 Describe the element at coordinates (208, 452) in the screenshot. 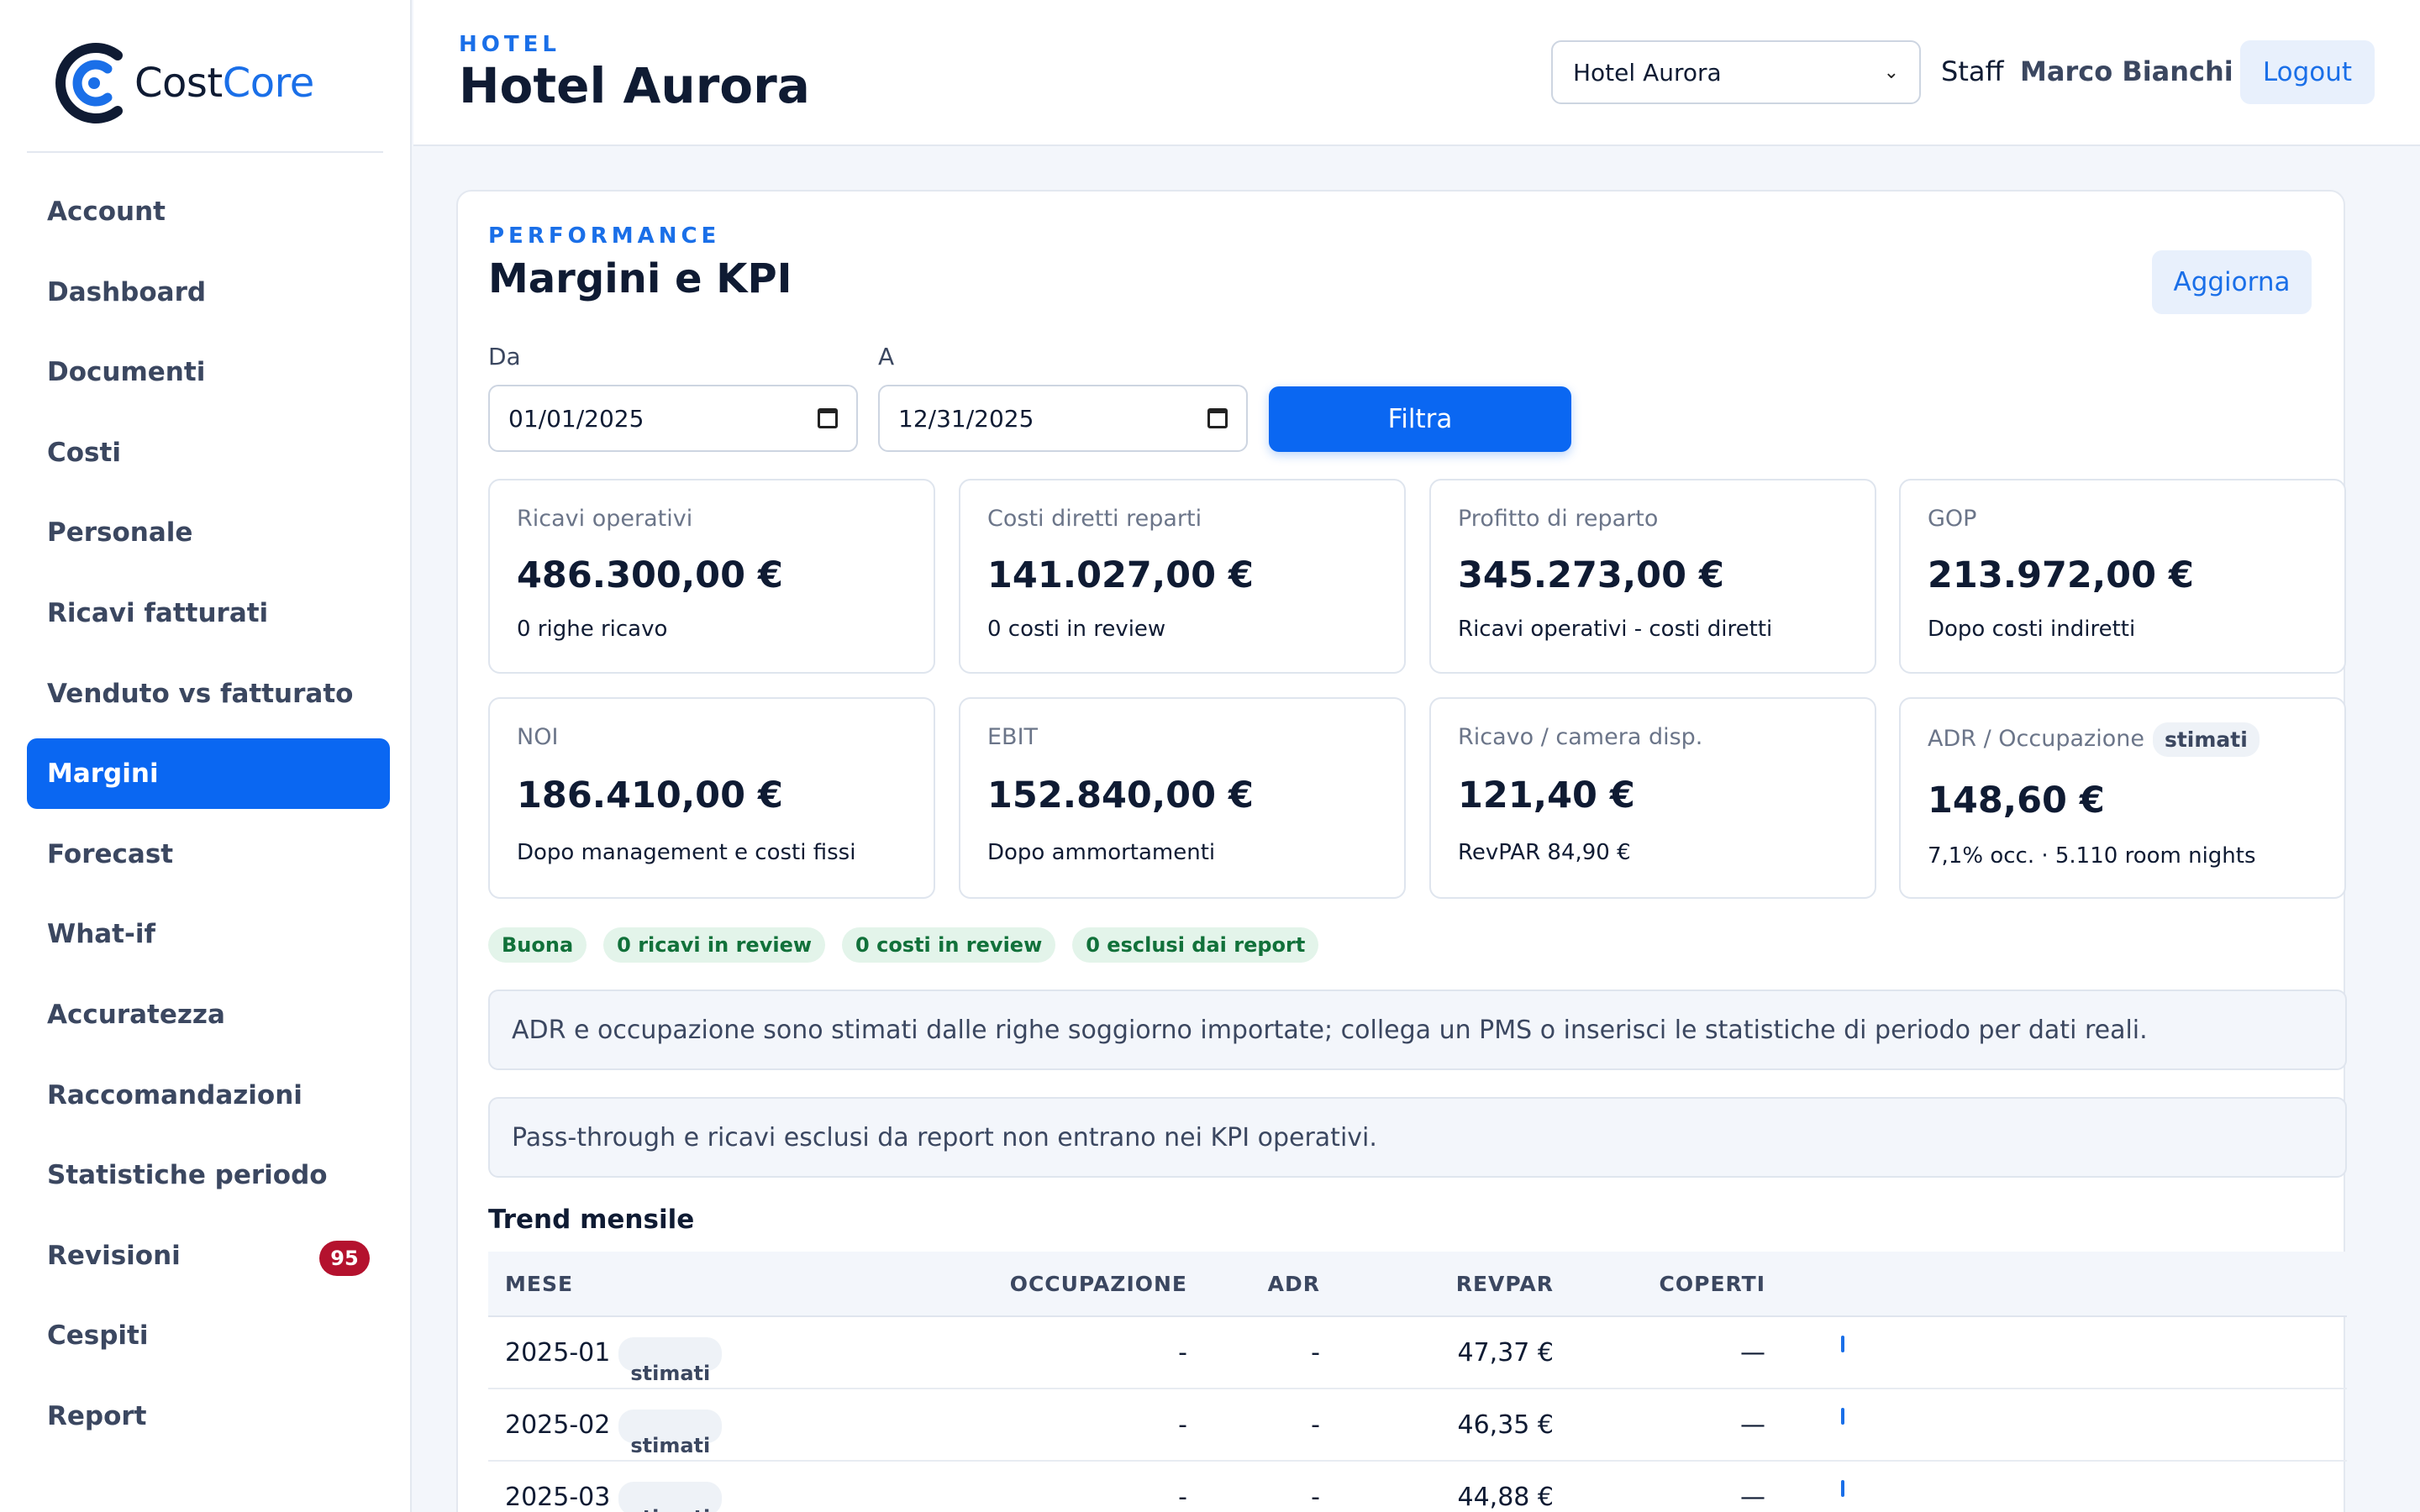

I see `sidebar-item-costi: Costi` at that location.